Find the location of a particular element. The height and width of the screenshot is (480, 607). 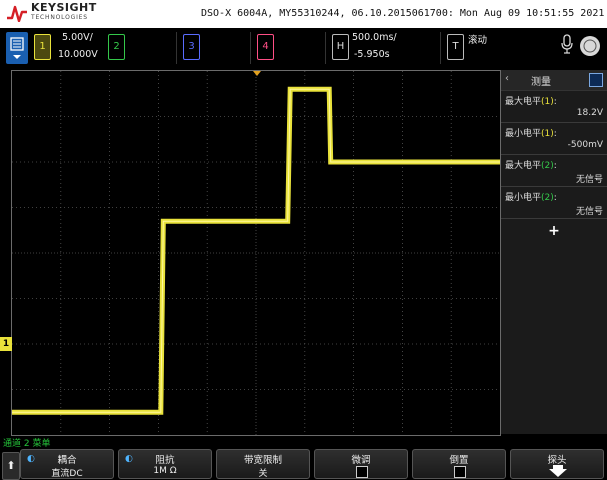

microphone-icon is located at coordinates (567, 45).